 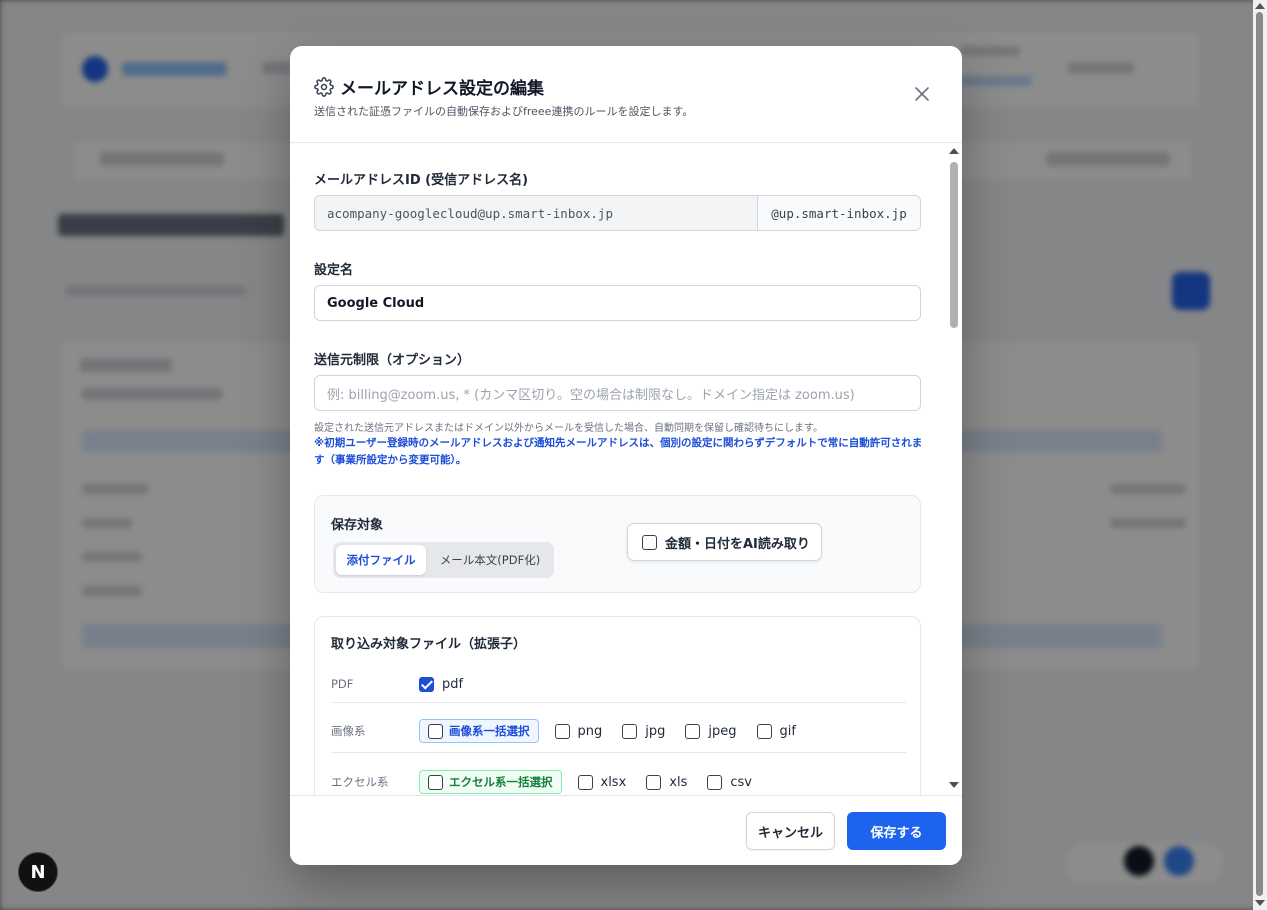 I want to click on bulk-select-image-label: 画像系一括選択, so click(x=489, y=731).